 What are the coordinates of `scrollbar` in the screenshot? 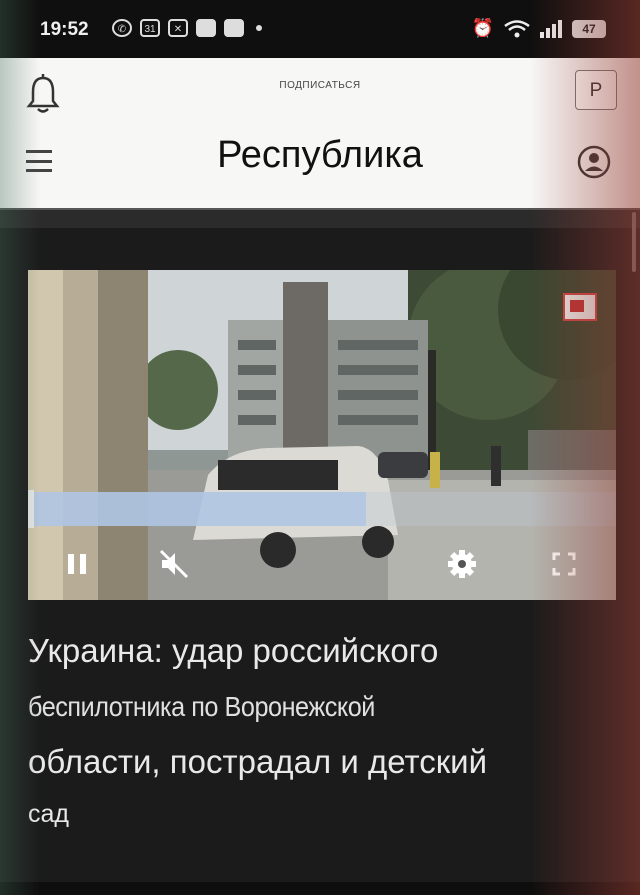 It's located at (634, 242).